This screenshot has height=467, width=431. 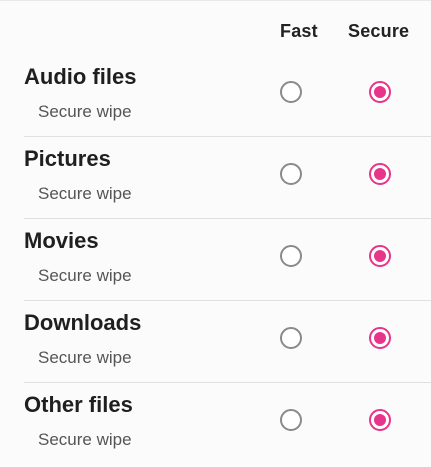 I want to click on item-title: Other files, so click(x=78, y=404).